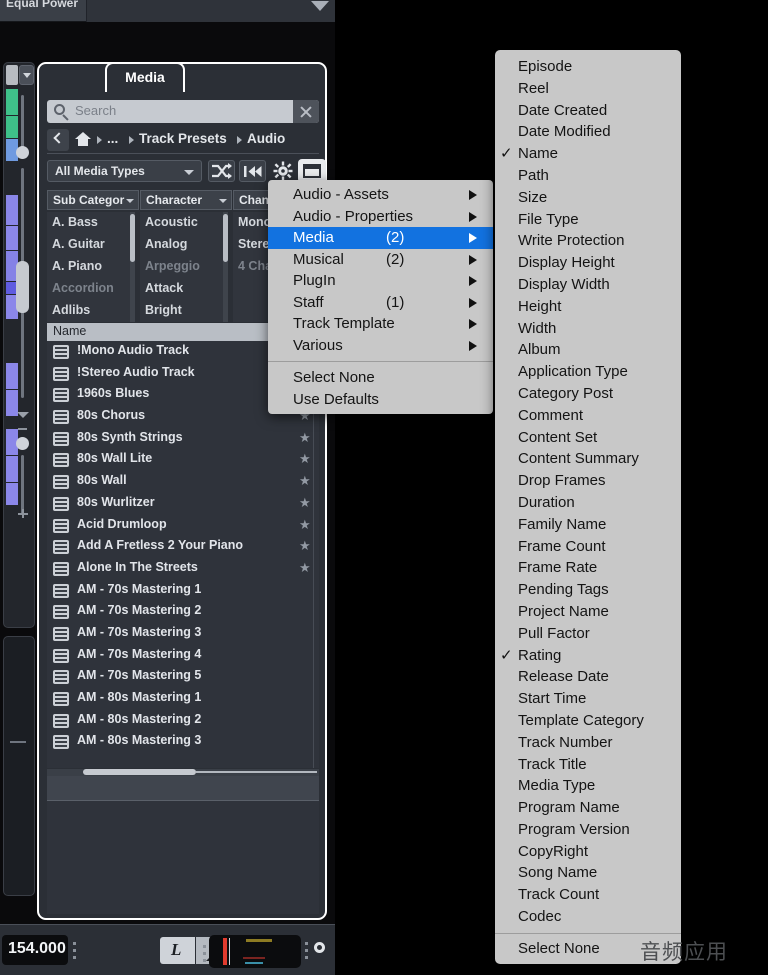 The height and width of the screenshot is (975, 768). Describe the element at coordinates (181, 245) in the screenshot. I see `category-item: Analog` at that location.